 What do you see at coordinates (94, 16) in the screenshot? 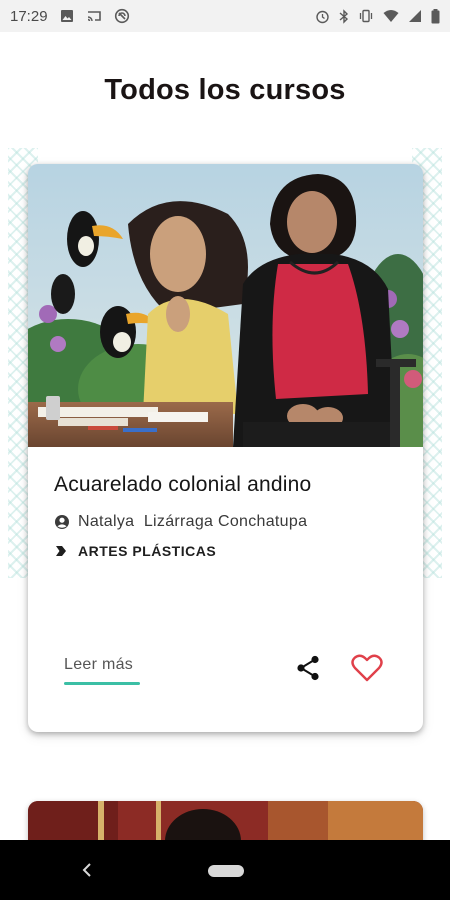
I see `cast-icon` at bounding box center [94, 16].